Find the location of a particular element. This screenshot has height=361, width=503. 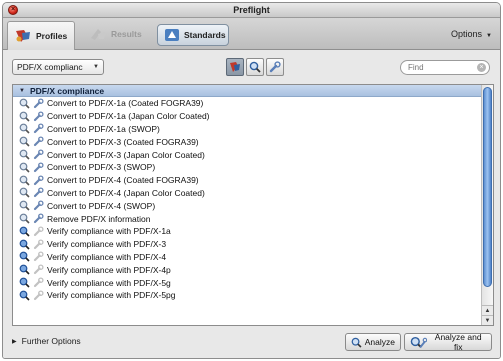

wrench-fixup-icon is located at coordinates (275, 67).